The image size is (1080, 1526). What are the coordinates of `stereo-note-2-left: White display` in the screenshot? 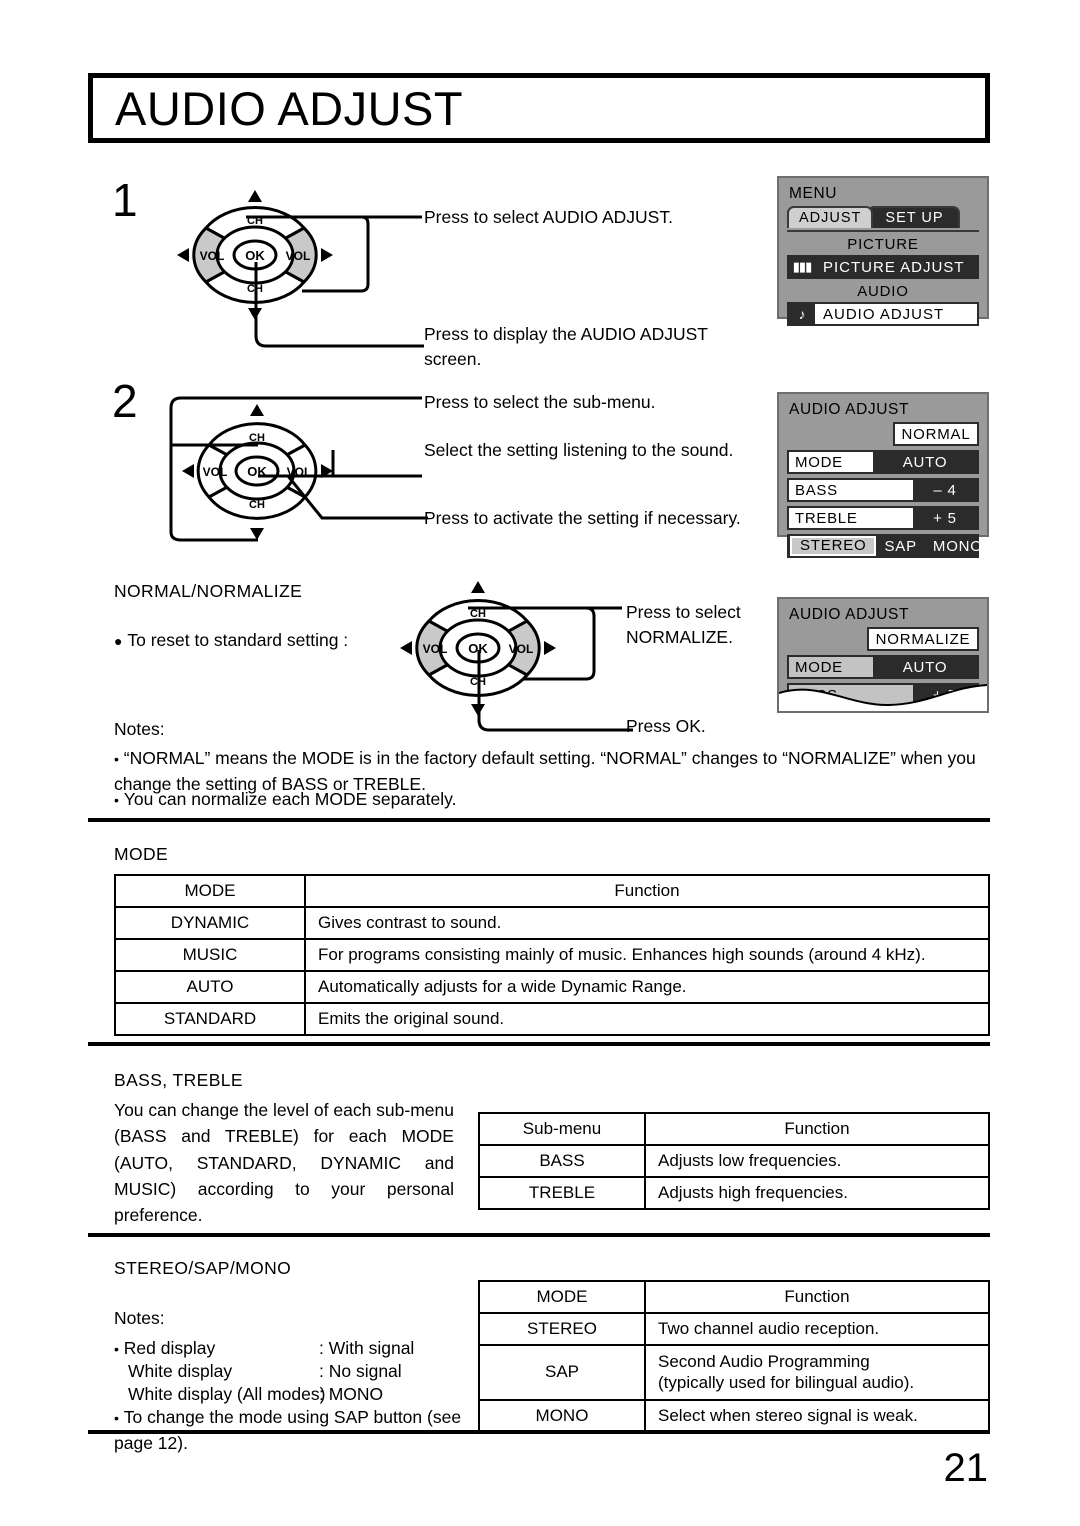 It's located at (180, 1371).